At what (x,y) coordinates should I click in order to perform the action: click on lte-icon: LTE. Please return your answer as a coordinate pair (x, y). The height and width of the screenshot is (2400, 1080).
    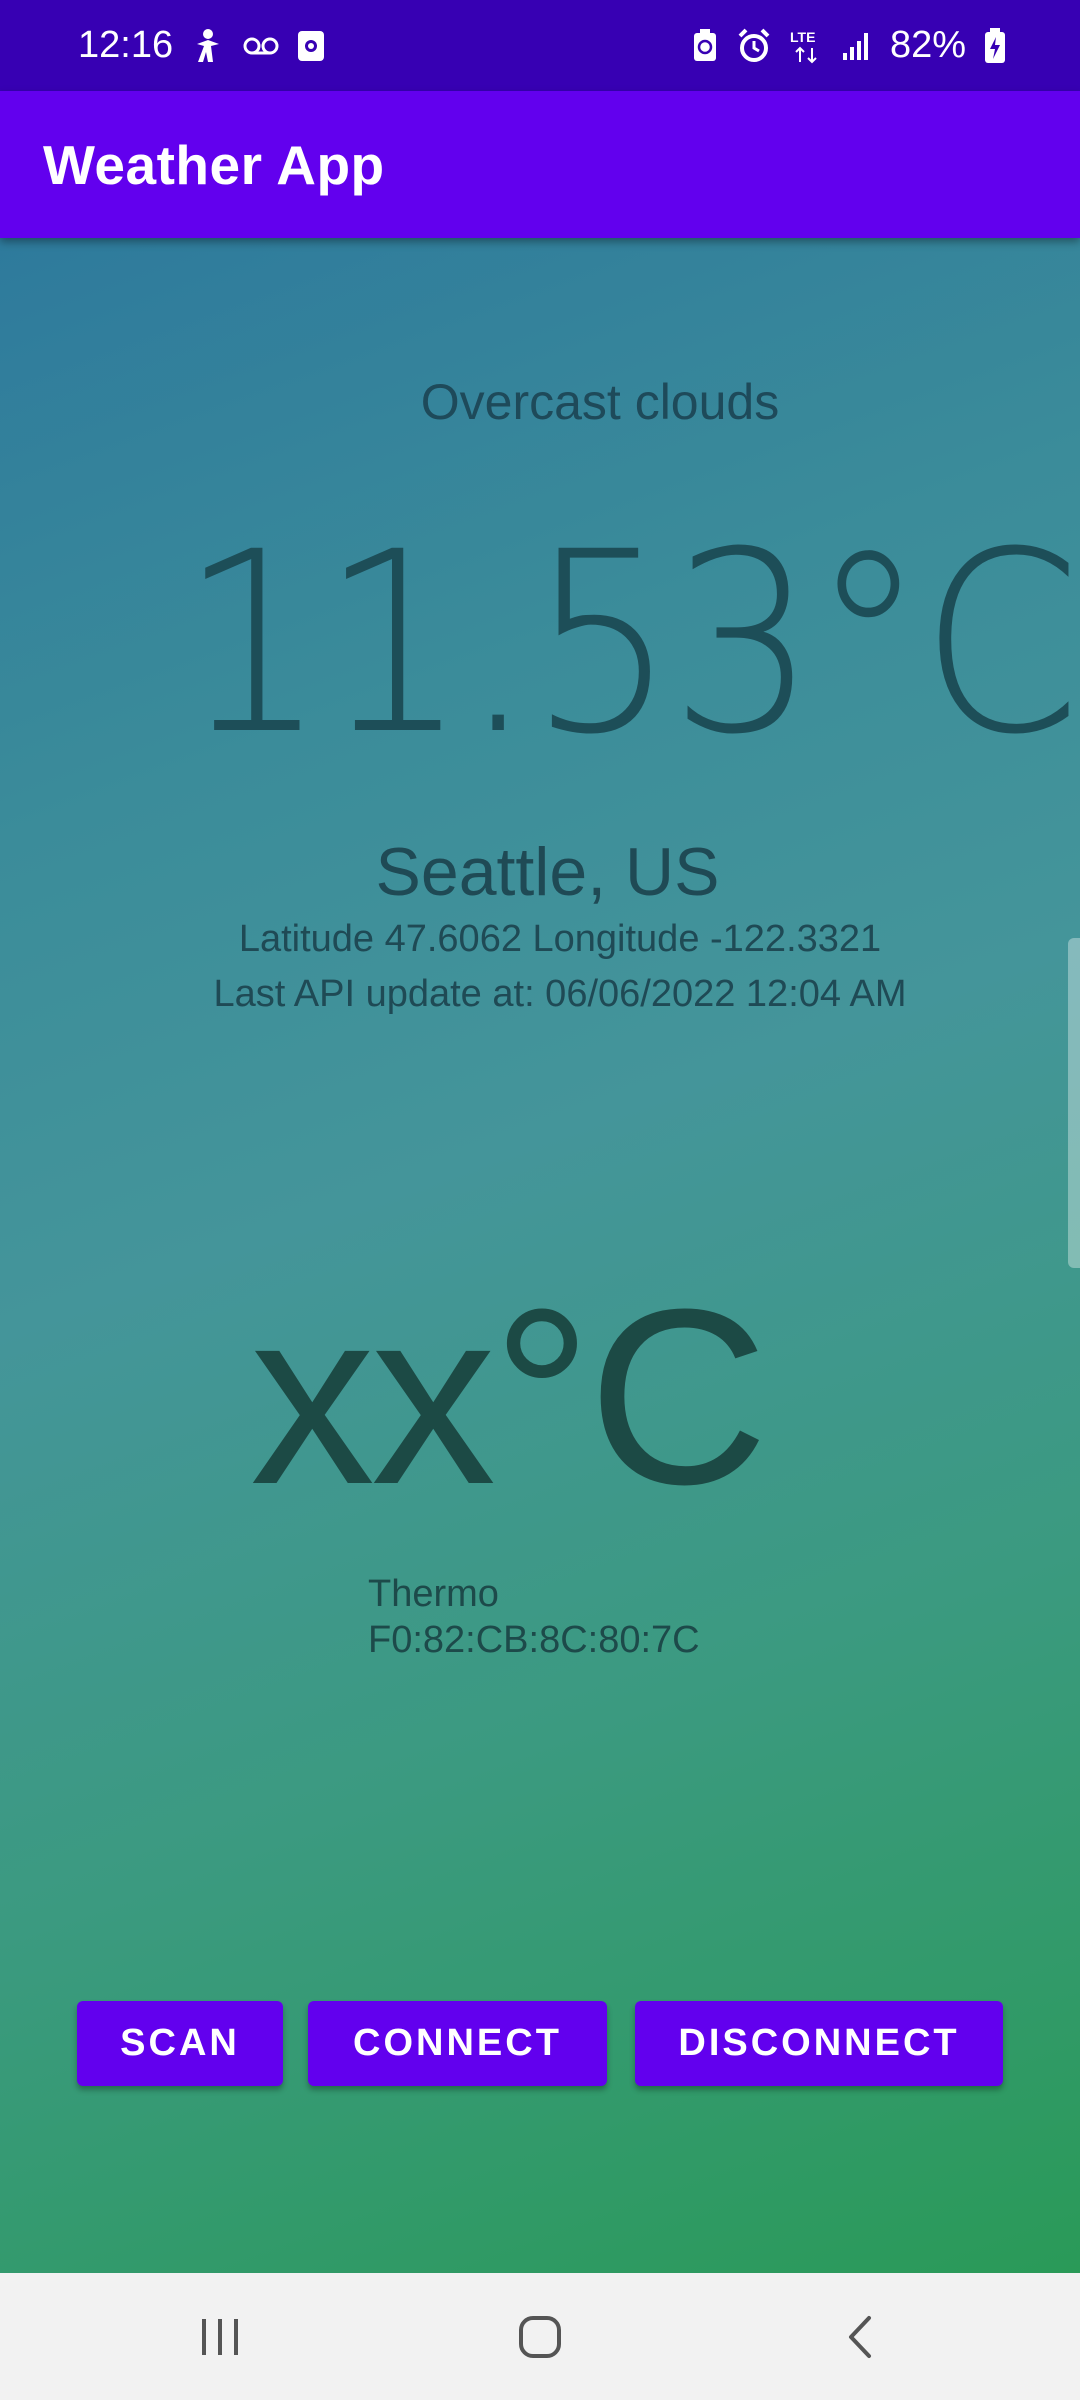
    Looking at the image, I should click on (807, 46).